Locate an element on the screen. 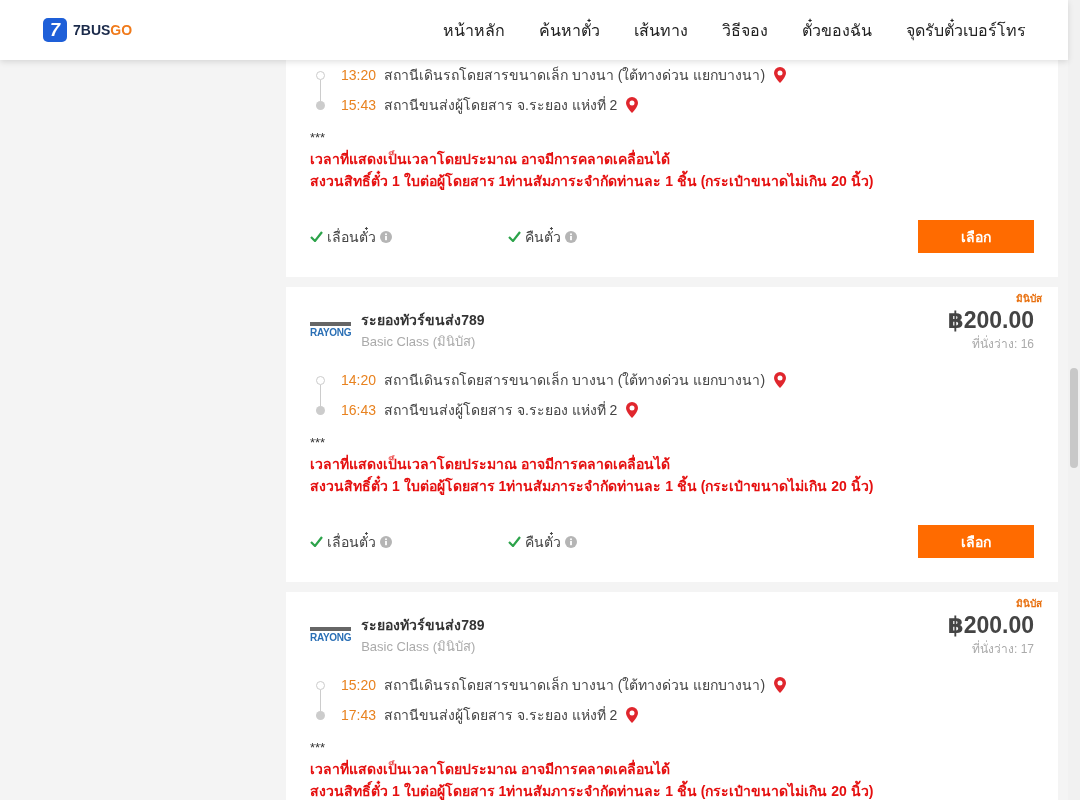  stop-time: 15:43 is located at coordinates (359, 105).